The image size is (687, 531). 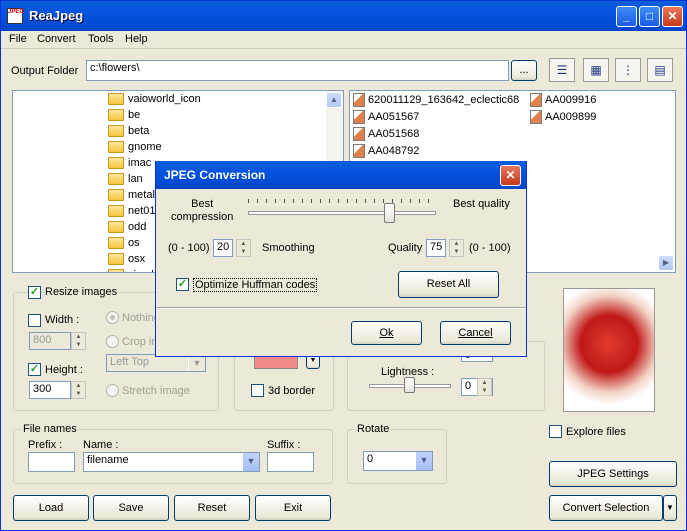 I want to click on height-input: 300, so click(x=50, y=390).